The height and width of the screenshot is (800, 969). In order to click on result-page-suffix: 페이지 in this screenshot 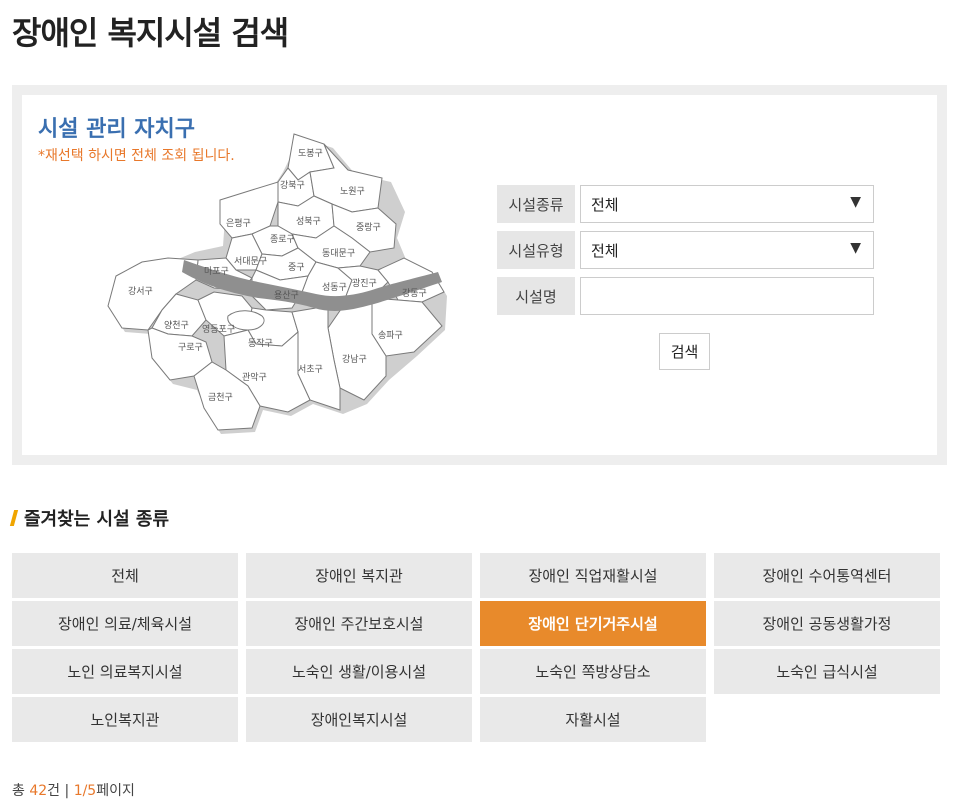, I will do `click(115, 791)`.